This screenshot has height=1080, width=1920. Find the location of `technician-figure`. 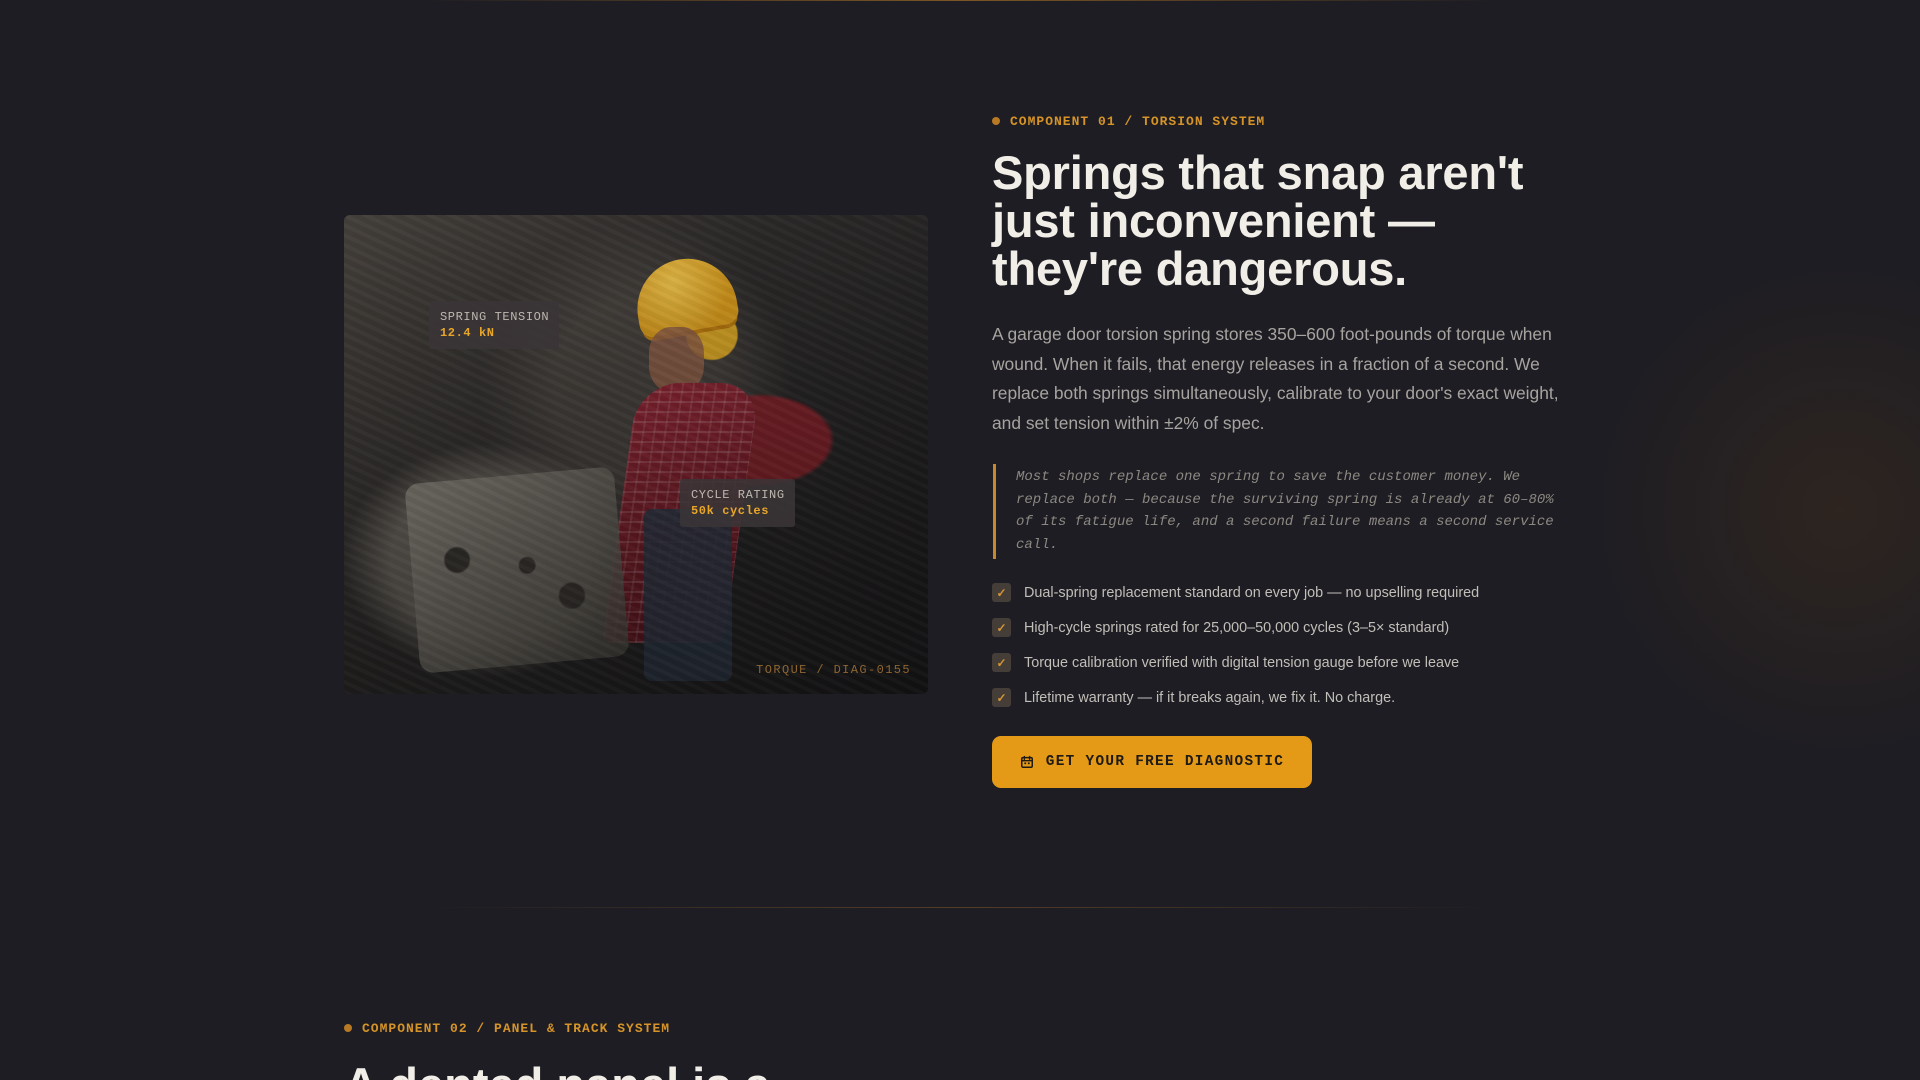

technician-figure is located at coordinates (681, 472).